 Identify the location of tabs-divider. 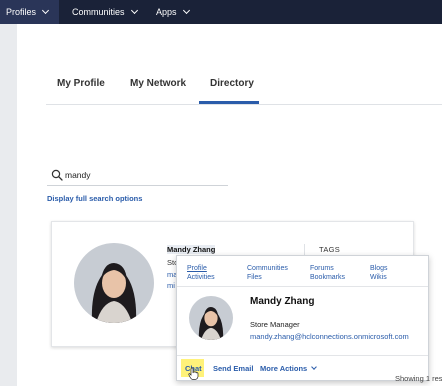
(244, 104).